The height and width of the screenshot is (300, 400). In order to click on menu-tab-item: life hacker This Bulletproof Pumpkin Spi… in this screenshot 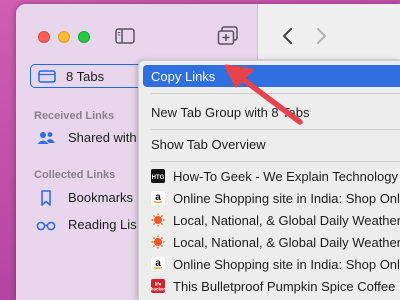, I will do `click(271, 286)`.